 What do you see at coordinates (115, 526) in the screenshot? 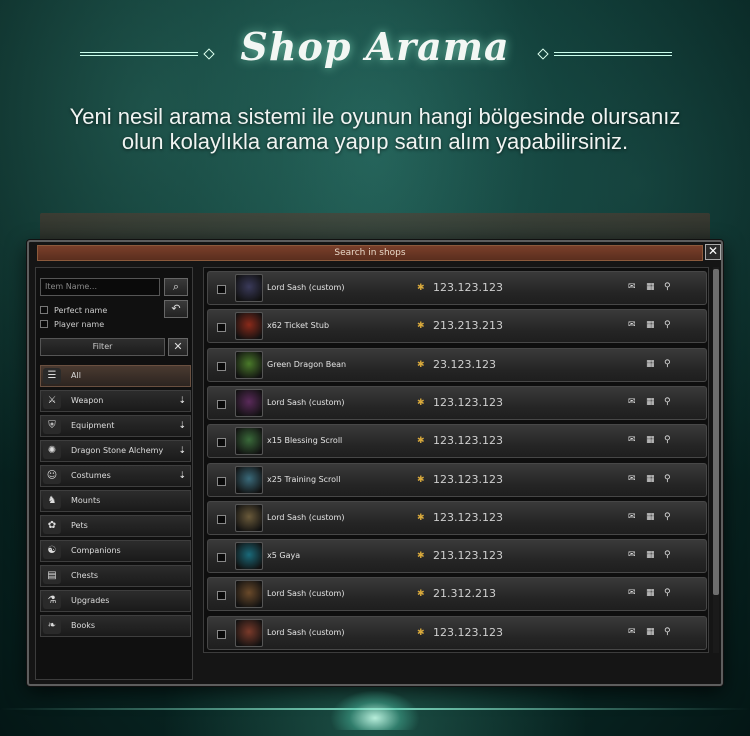
I see `category-item: ✿ Pets` at bounding box center [115, 526].